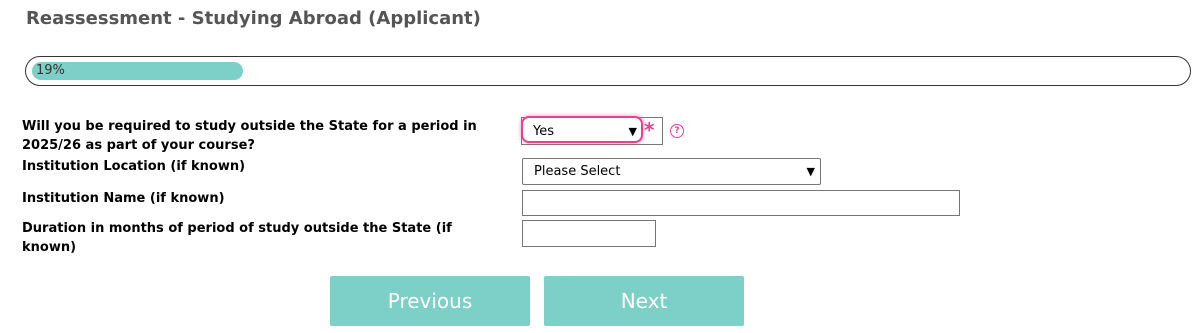  What do you see at coordinates (589, 233) in the screenshot?
I see `duration-input` at bounding box center [589, 233].